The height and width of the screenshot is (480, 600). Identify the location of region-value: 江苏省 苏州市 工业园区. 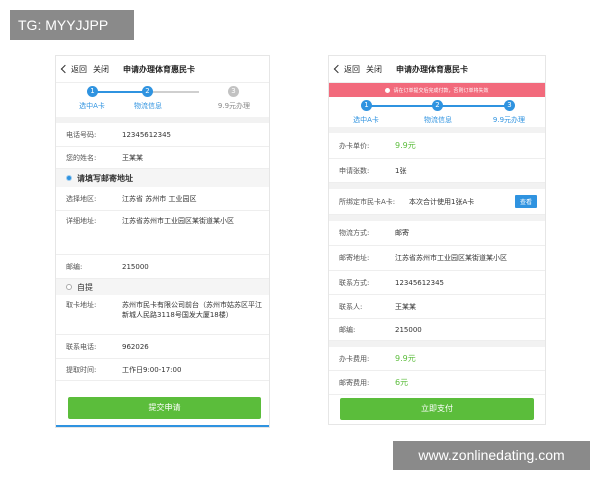
(159, 198).